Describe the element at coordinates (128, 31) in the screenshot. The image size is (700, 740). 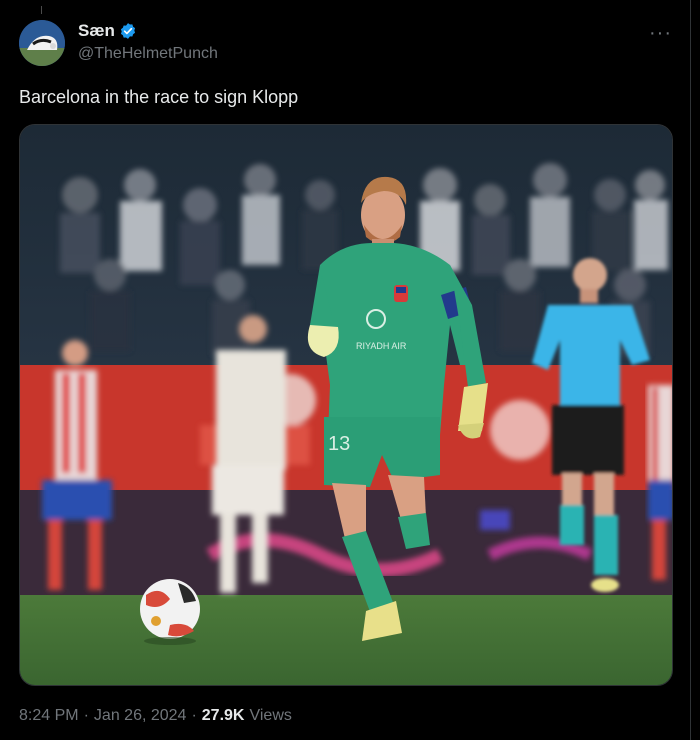
I see `verified-badge-icon` at that location.